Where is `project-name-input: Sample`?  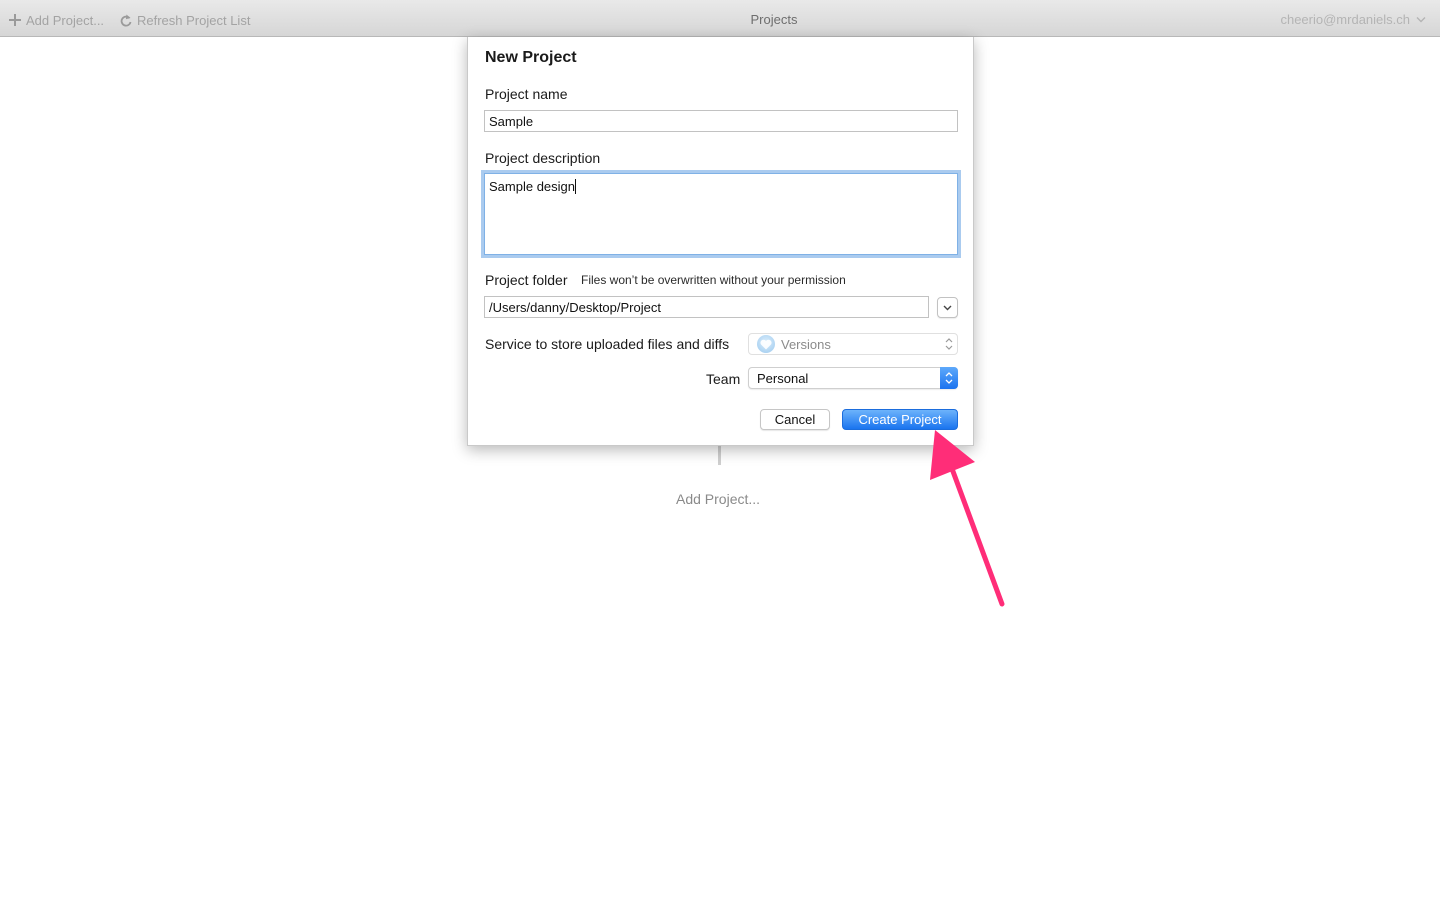 project-name-input: Sample is located at coordinates (721, 121).